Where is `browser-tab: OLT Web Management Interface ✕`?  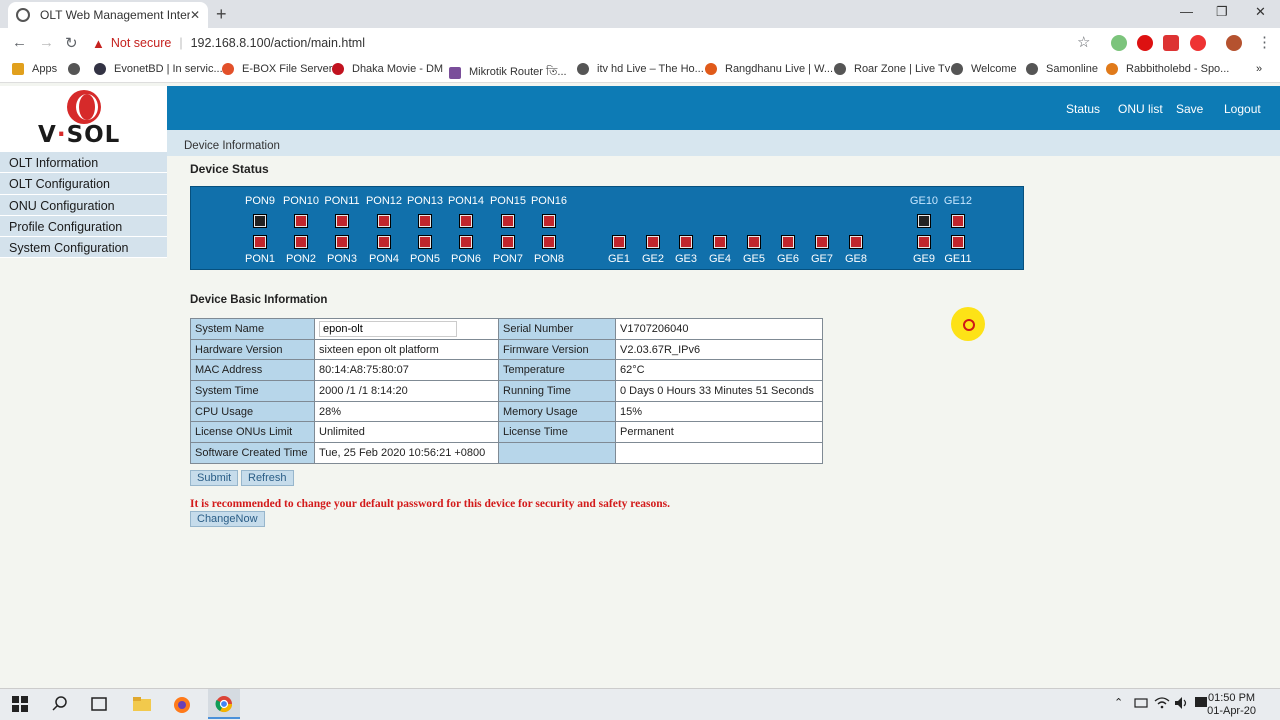 browser-tab: OLT Web Management Interface ✕ is located at coordinates (108, 15).